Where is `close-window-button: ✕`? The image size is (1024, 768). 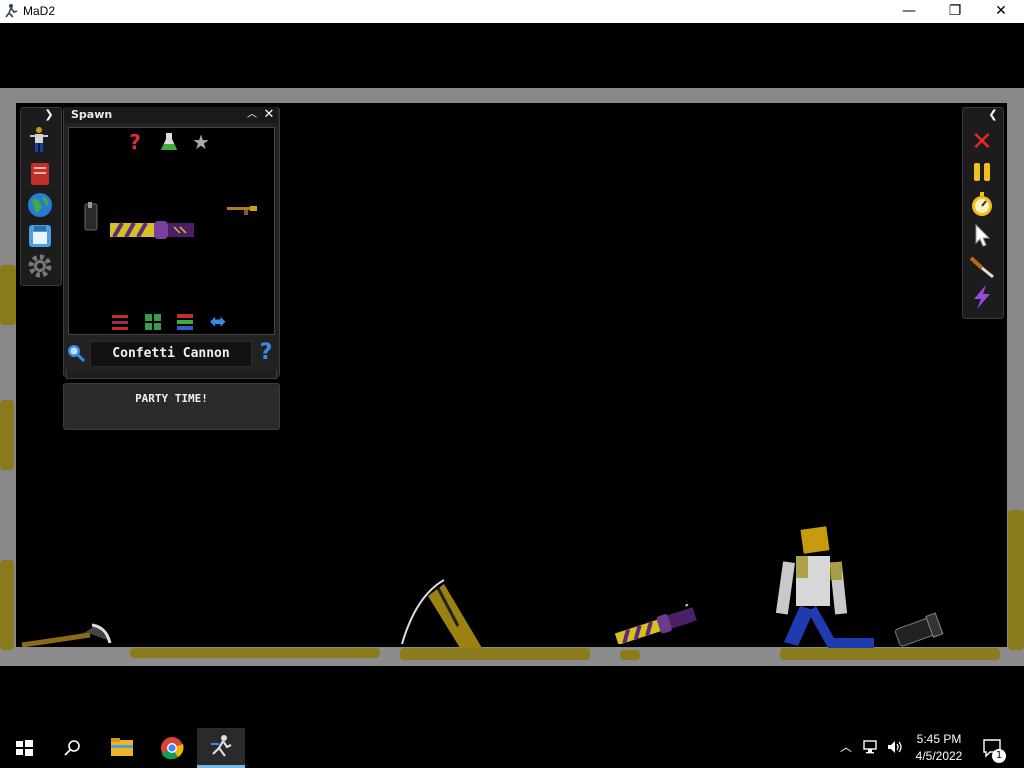 close-window-button: ✕ is located at coordinates (1001, 11).